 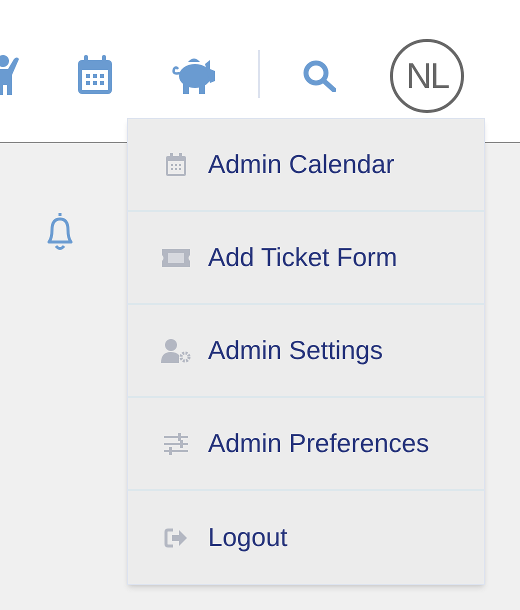 What do you see at coordinates (319, 76) in the screenshot?
I see `search-icon` at bounding box center [319, 76].